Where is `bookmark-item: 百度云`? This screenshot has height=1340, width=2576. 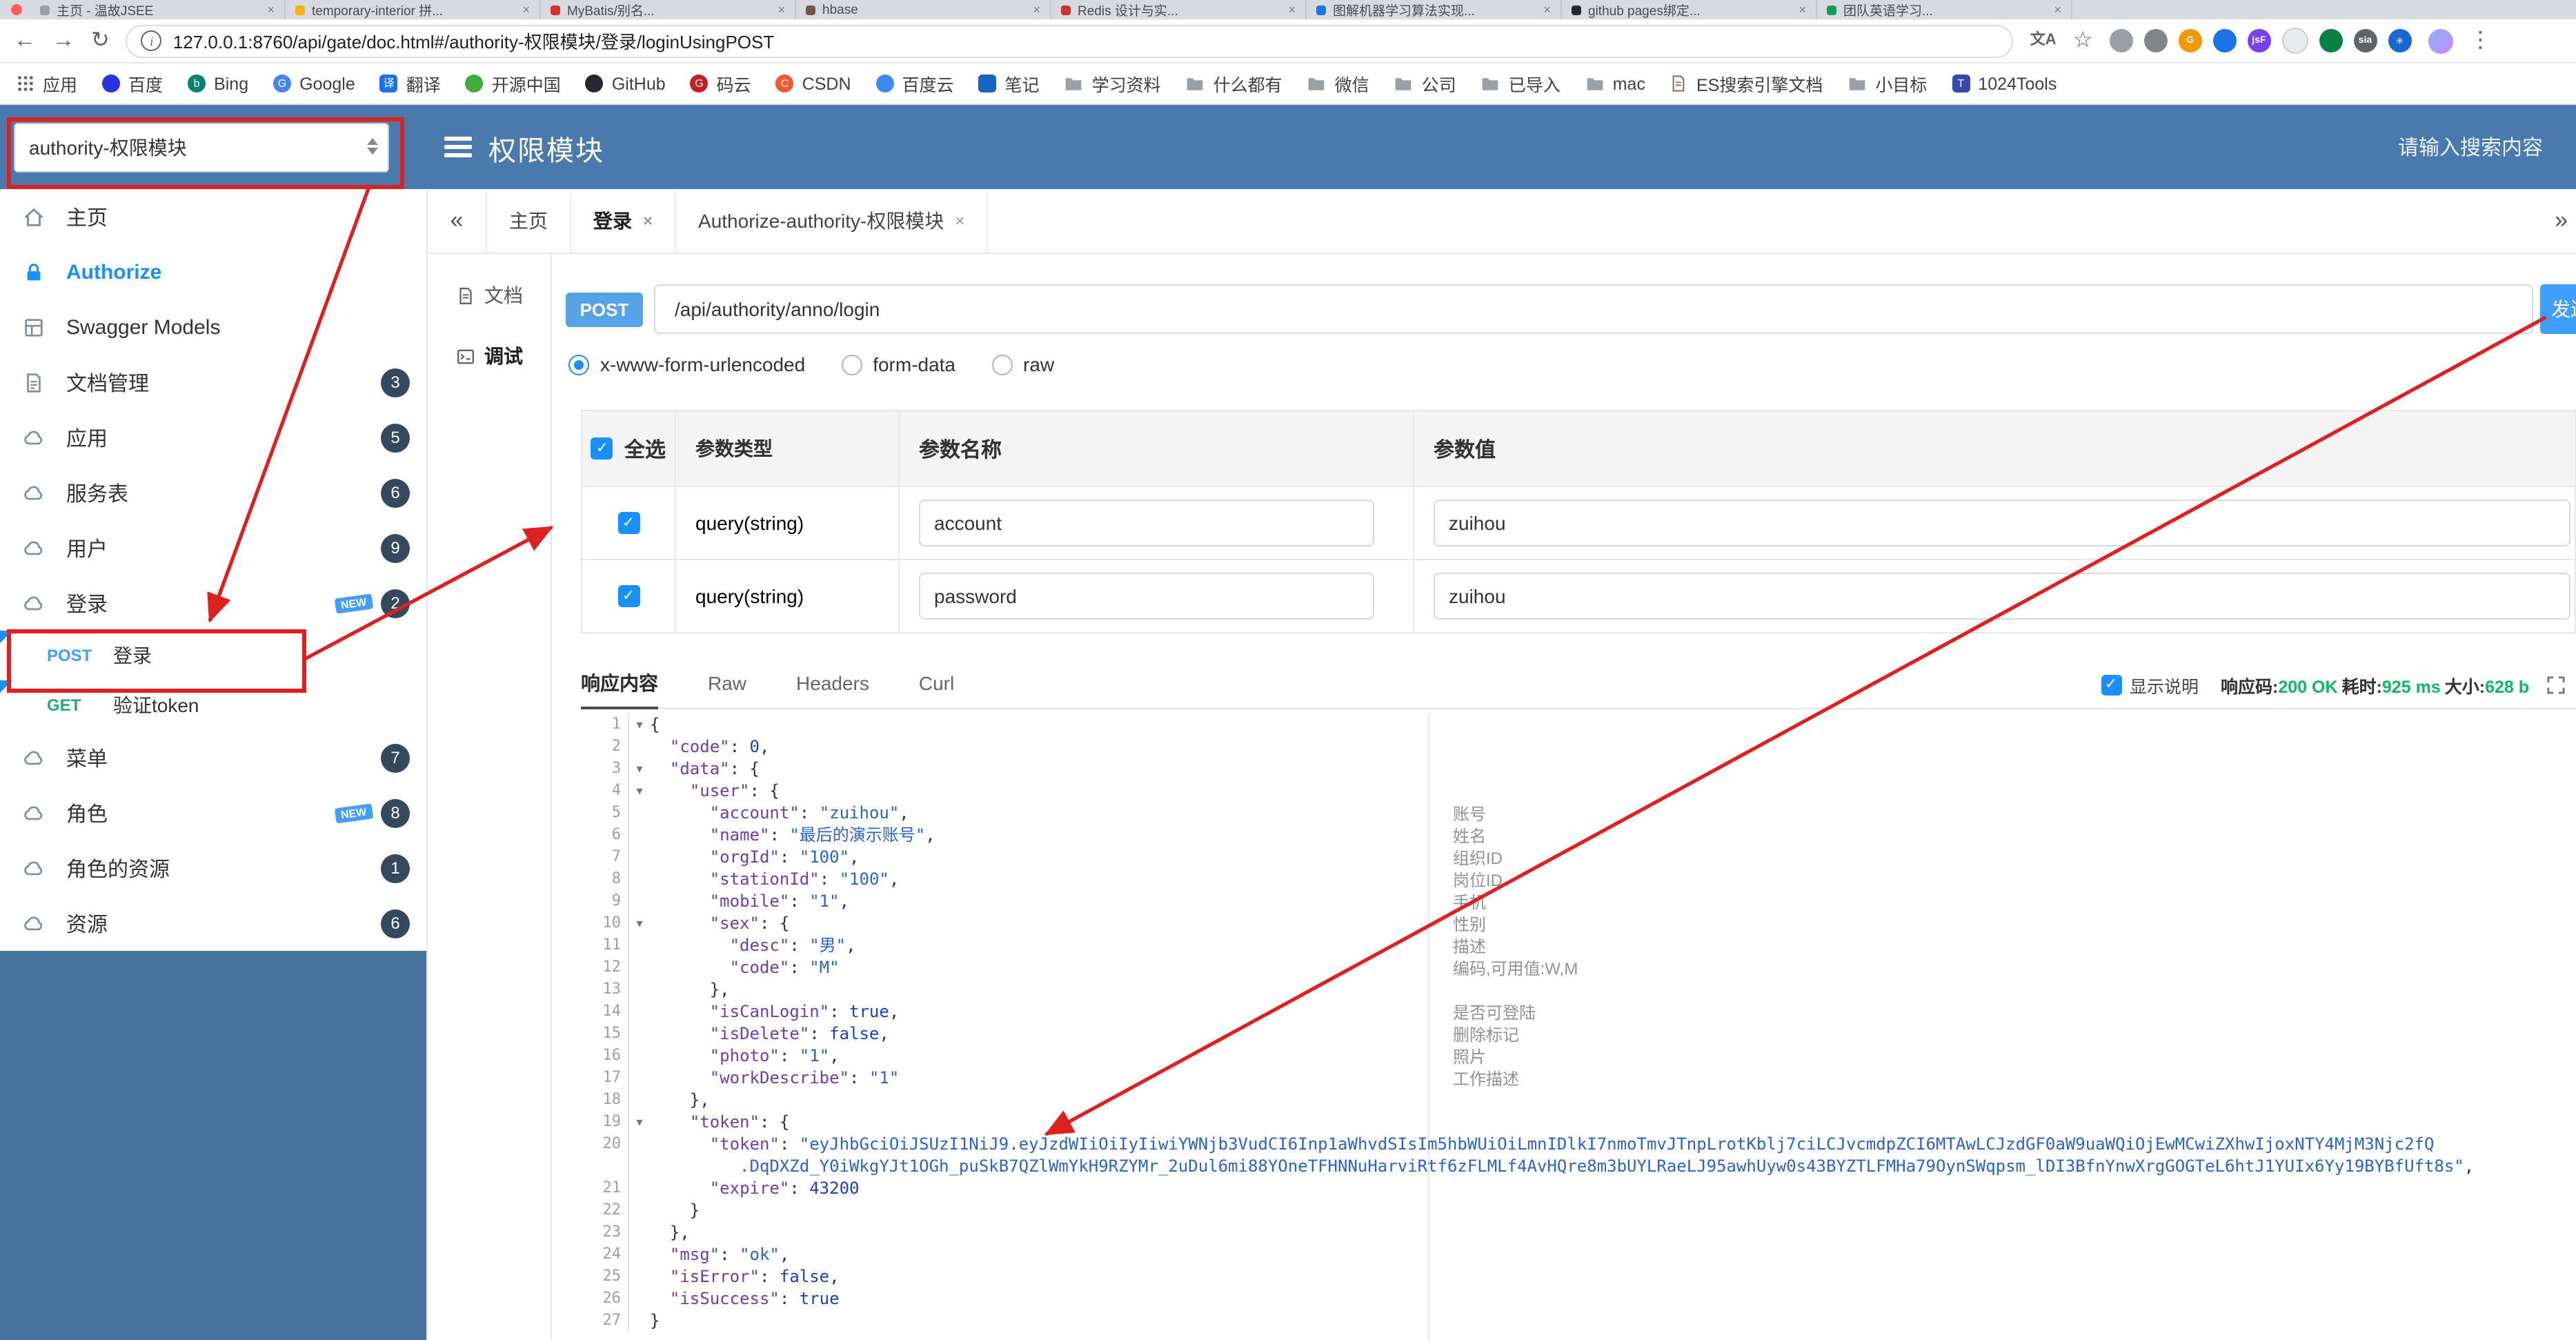 bookmark-item: 百度云 is located at coordinates (914, 83).